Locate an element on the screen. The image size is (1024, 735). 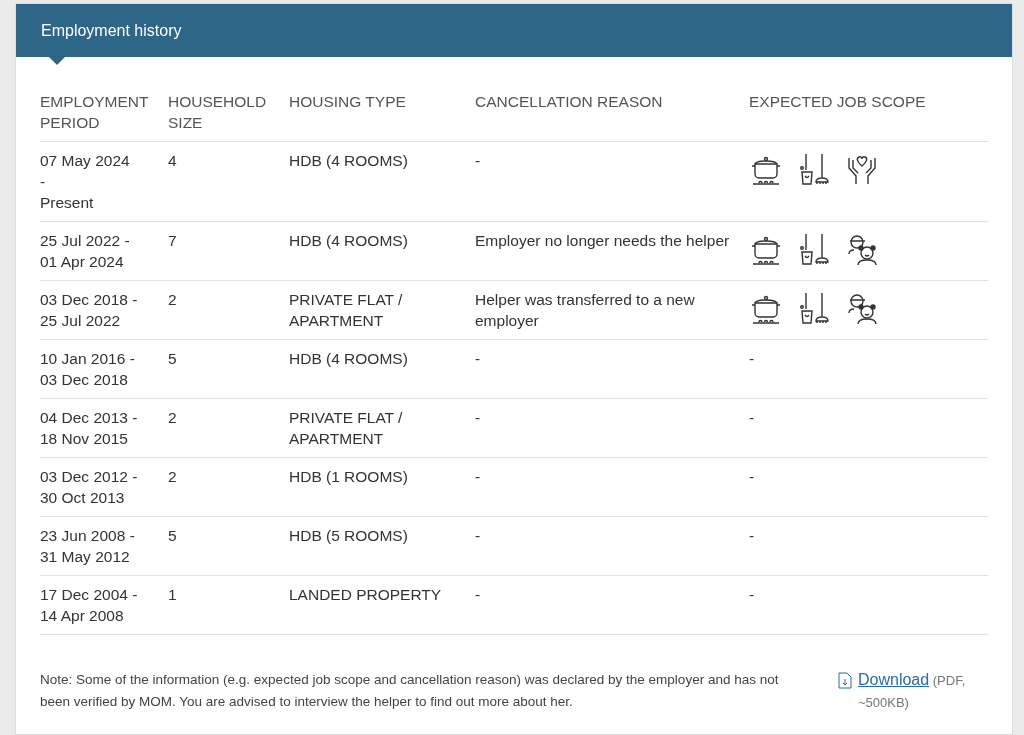
file-download-icon is located at coordinates (845, 680).